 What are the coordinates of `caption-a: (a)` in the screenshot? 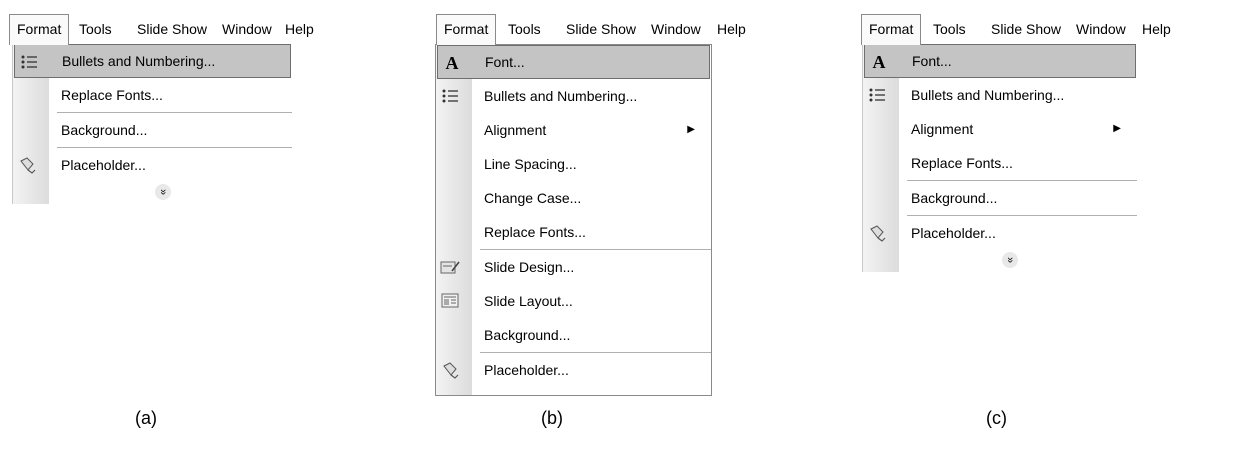 It's located at (146, 418).